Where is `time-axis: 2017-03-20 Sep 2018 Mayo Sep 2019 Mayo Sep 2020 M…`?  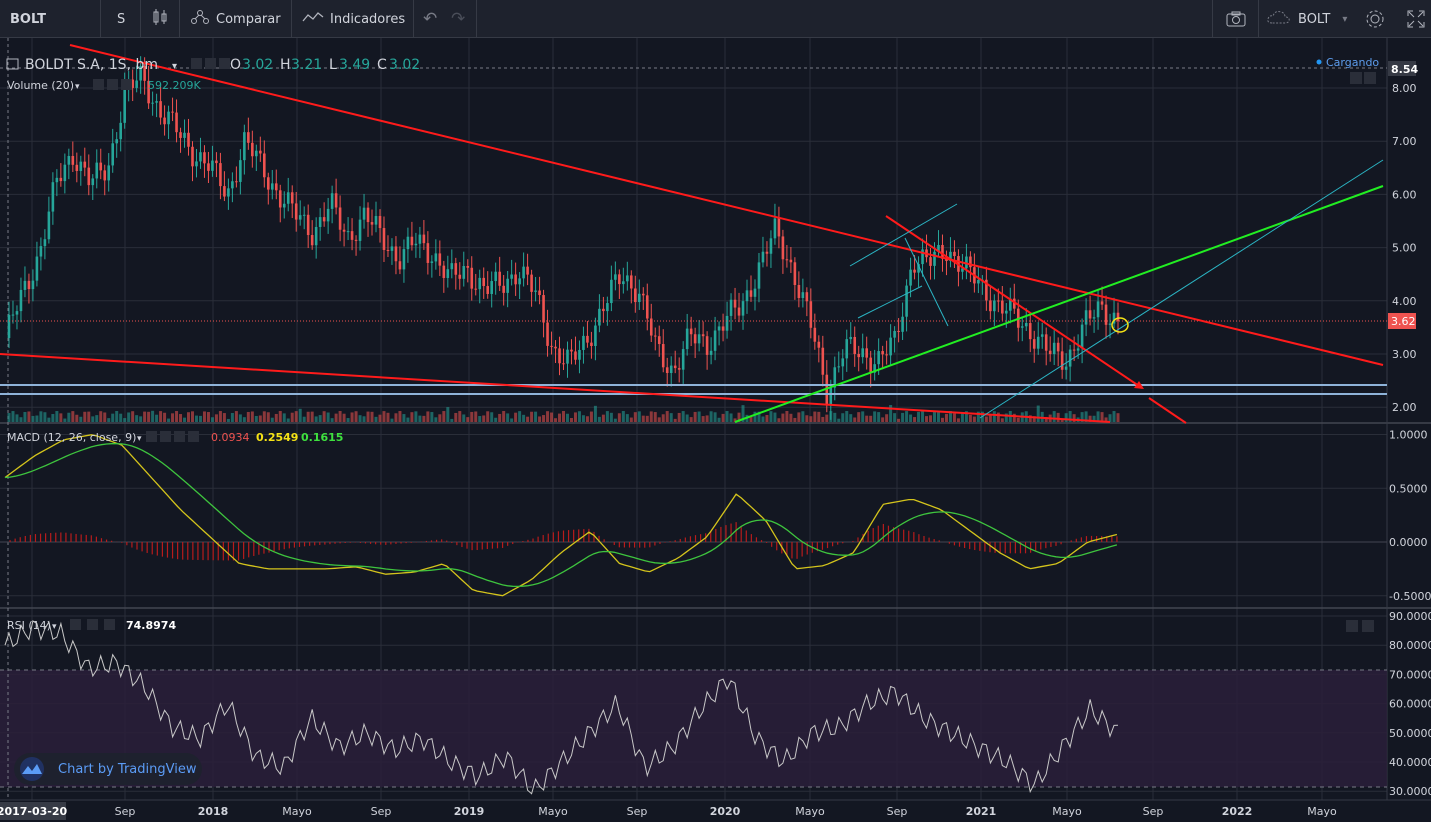 time-axis: 2017-03-20 Sep 2018 Mayo Sep 2019 Mayo Sep 2020 M… is located at coordinates (668, 811).